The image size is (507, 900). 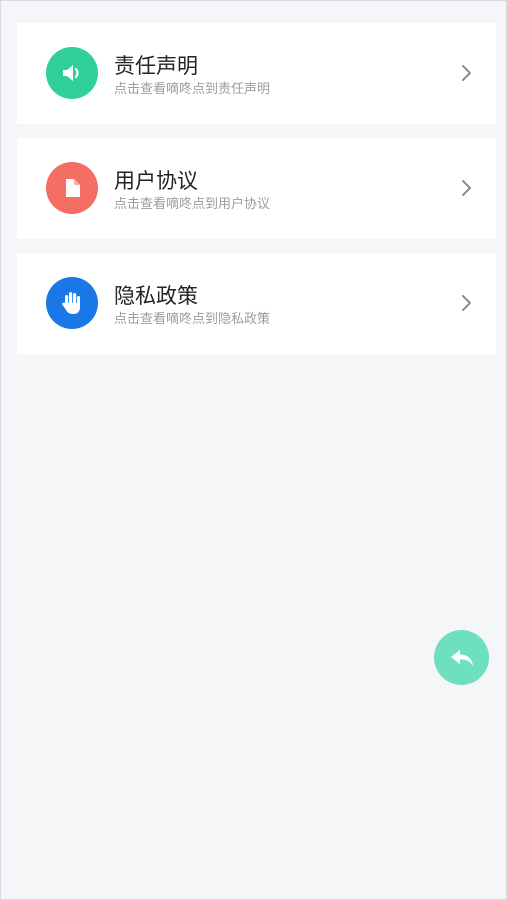 What do you see at coordinates (156, 181) in the screenshot?
I see `item-title: 用户协议` at bounding box center [156, 181].